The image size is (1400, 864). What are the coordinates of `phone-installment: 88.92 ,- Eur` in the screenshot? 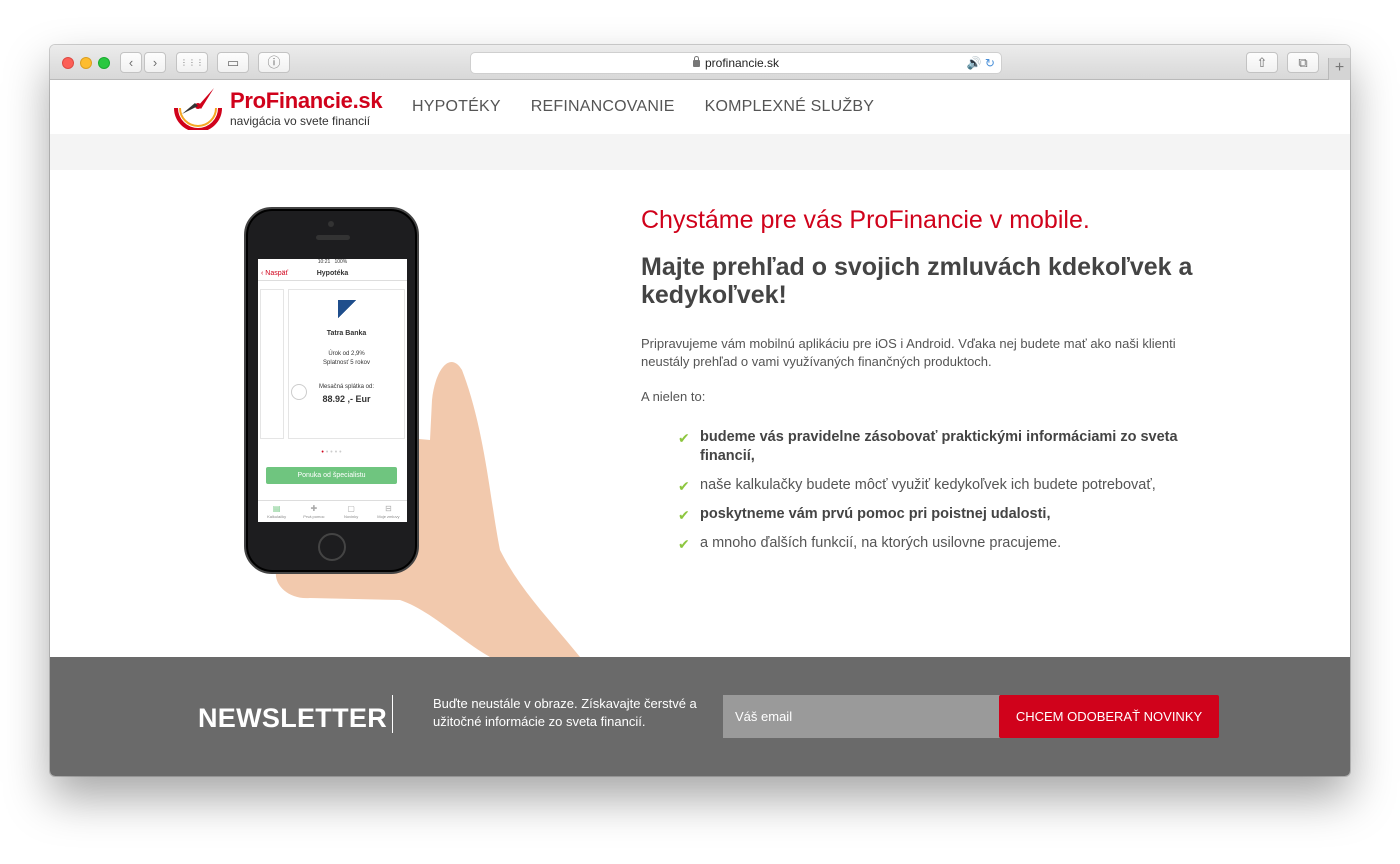 It's located at (346, 399).